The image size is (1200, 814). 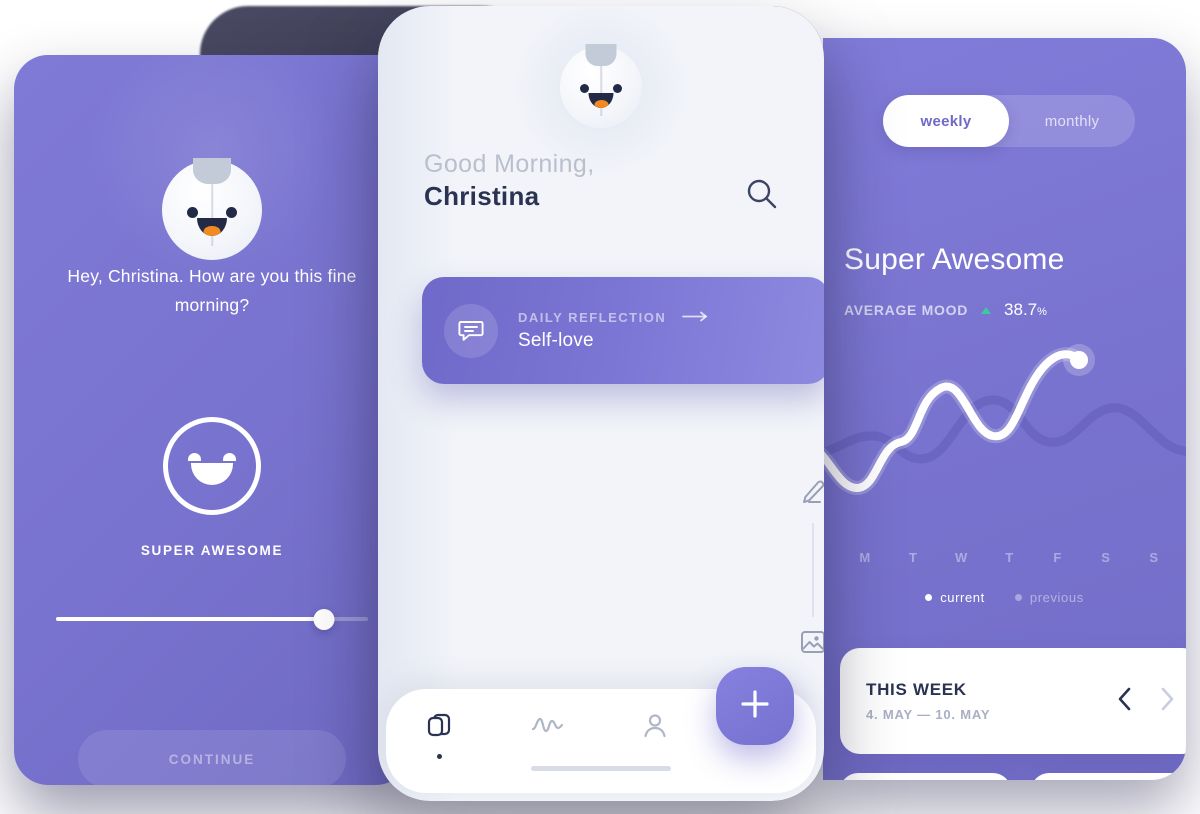 I want to click on screen-edge-tint, so click(x=418, y=403).